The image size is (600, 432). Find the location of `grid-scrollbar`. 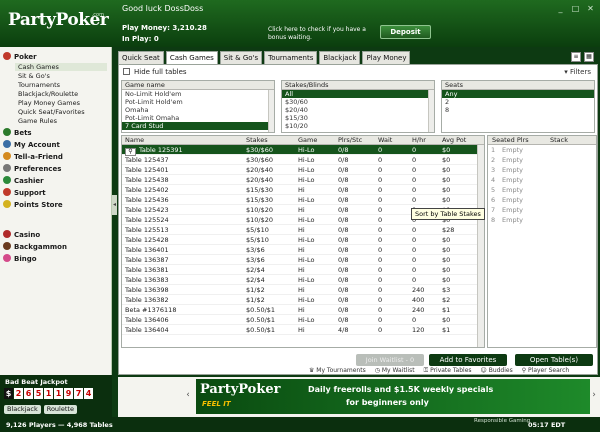

grid-scrollbar is located at coordinates (480, 246).